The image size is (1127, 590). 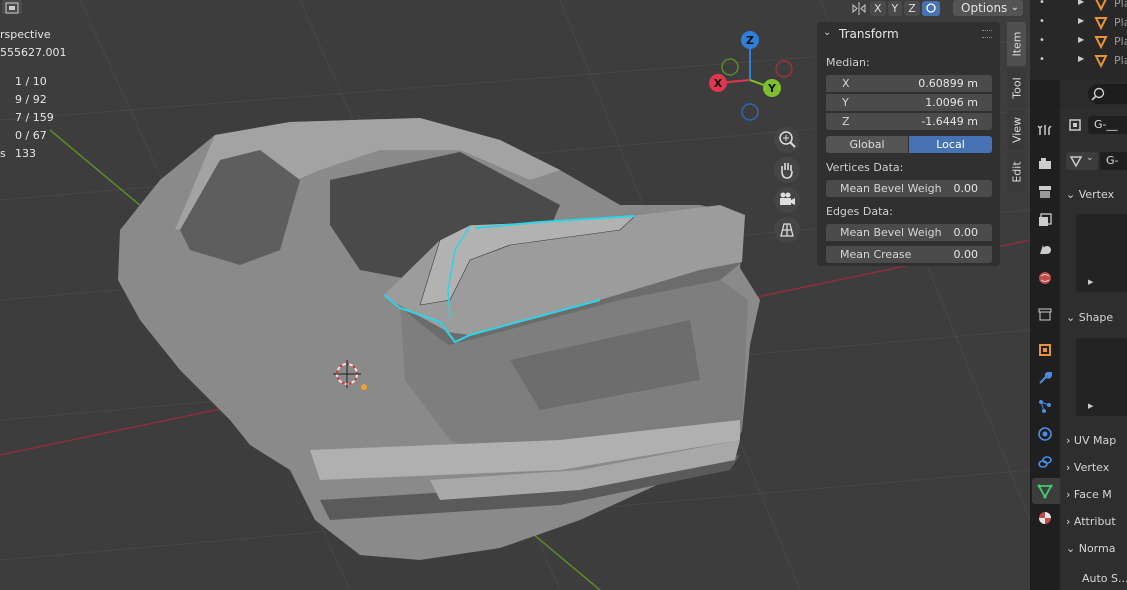 What do you see at coordinates (12, 7) in the screenshot?
I see `editor-type-icon` at bounding box center [12, 7].